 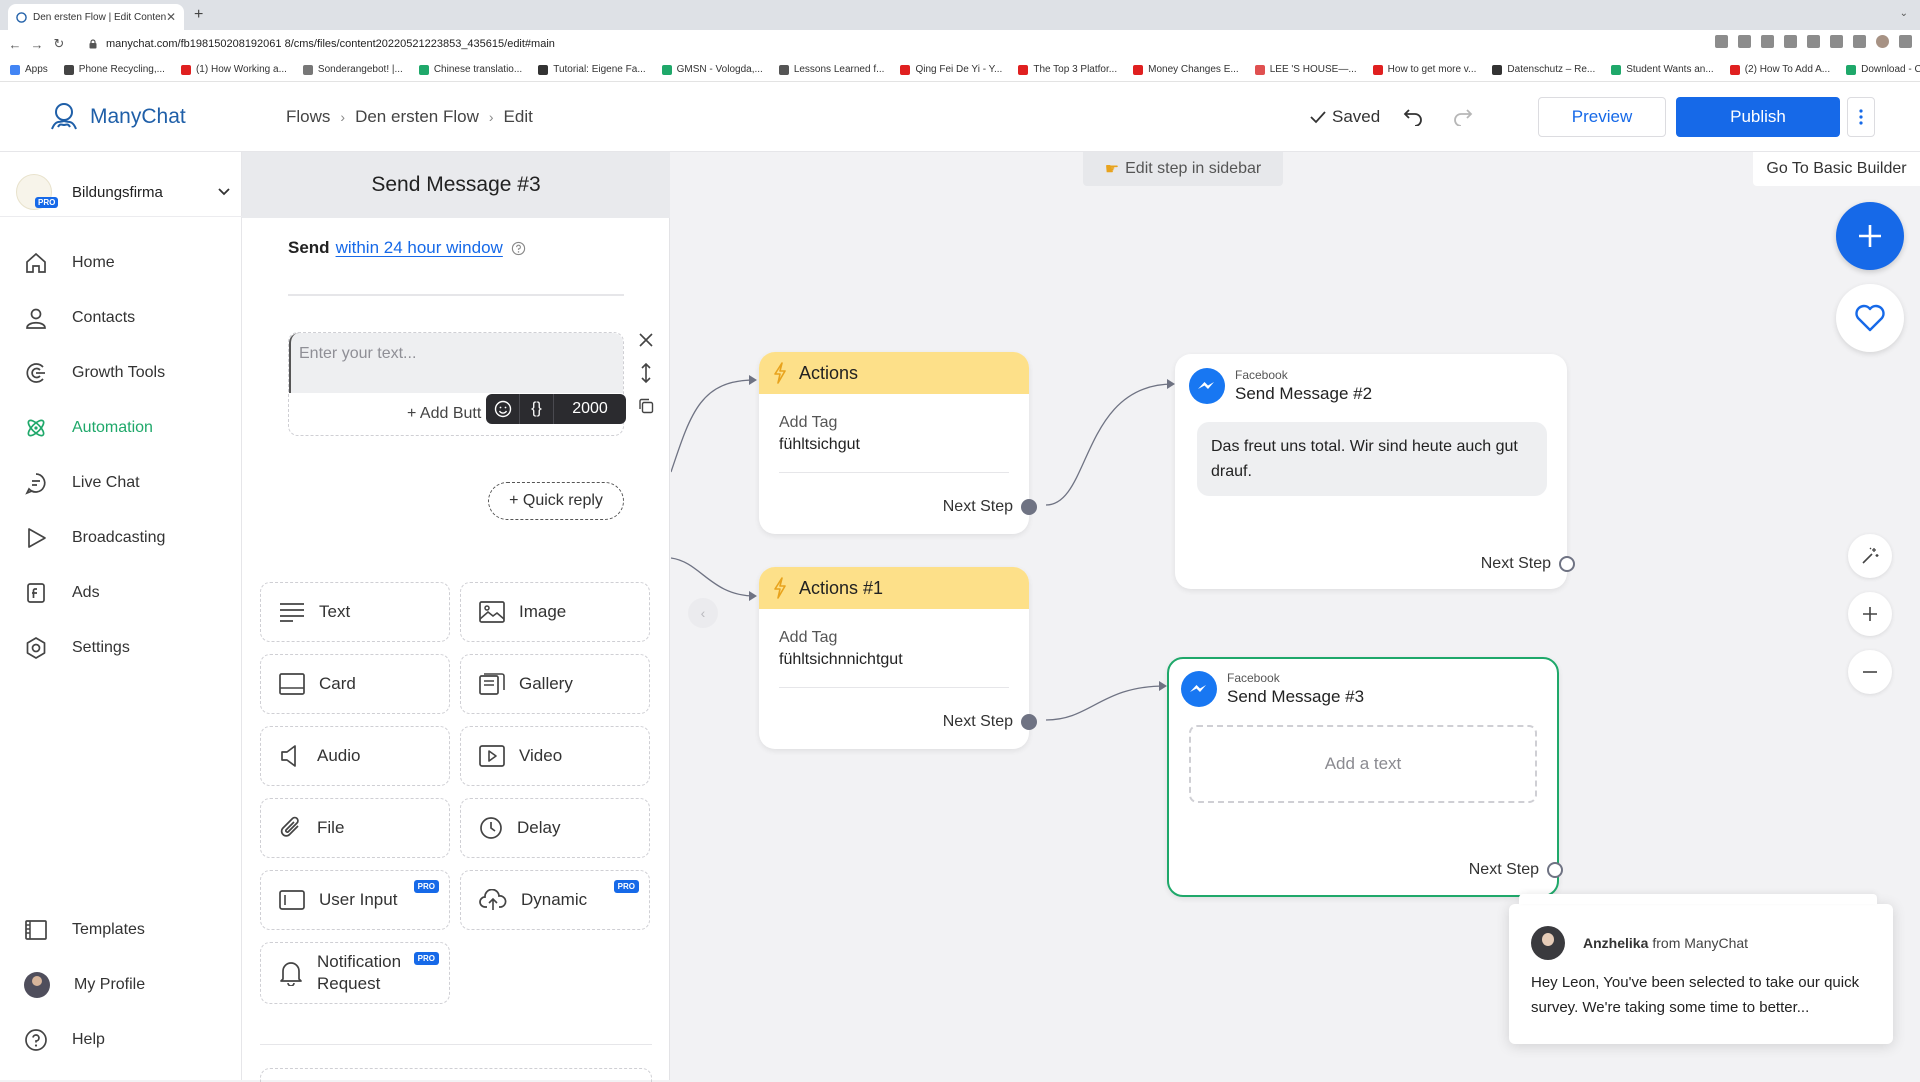 I want to click on share-icon, so click(x=1767, y=41).